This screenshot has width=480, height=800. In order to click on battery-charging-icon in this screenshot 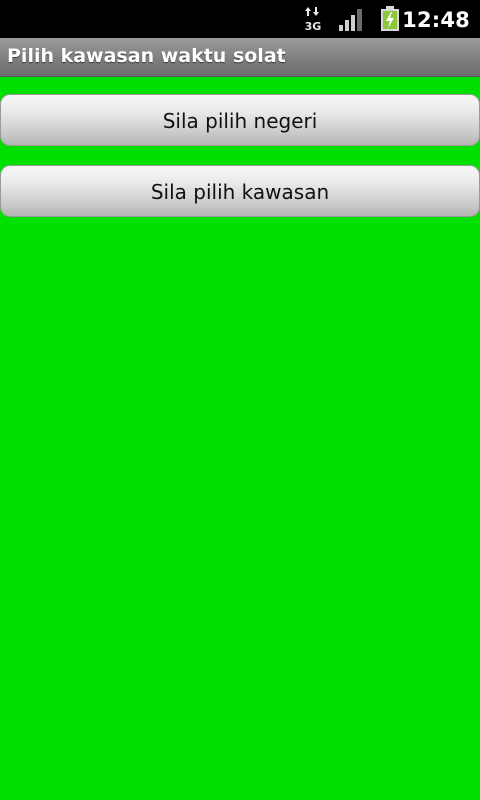, I will do `click(390, 18)`.